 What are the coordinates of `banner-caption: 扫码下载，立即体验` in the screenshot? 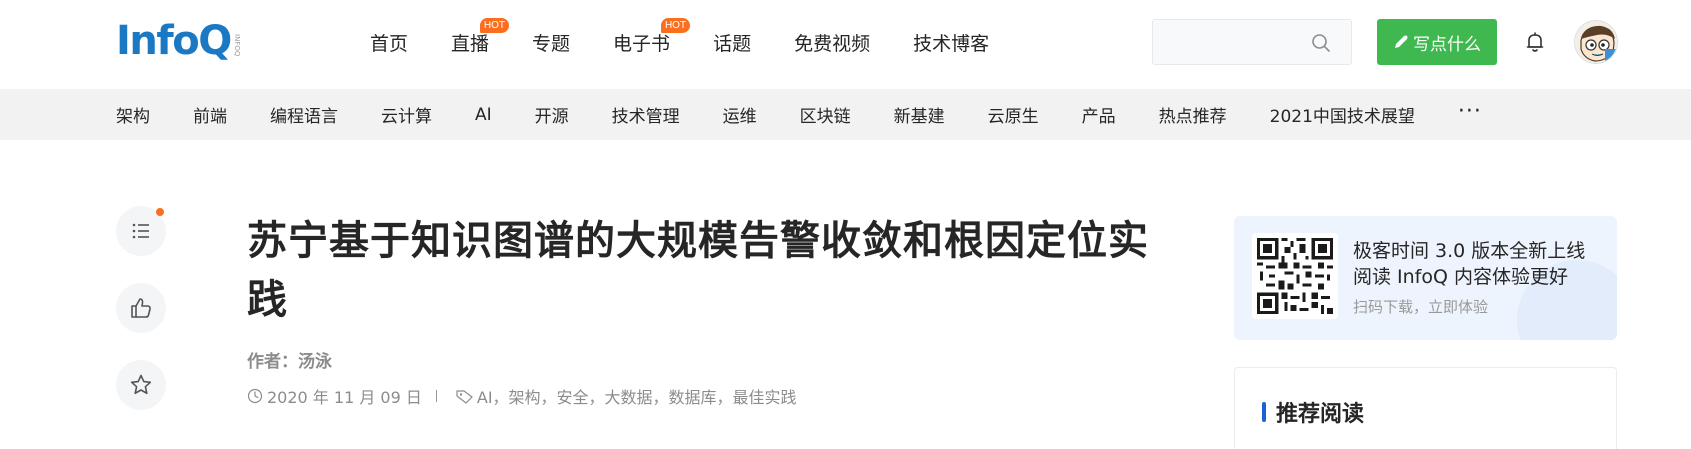 It's located at (1421, 307).